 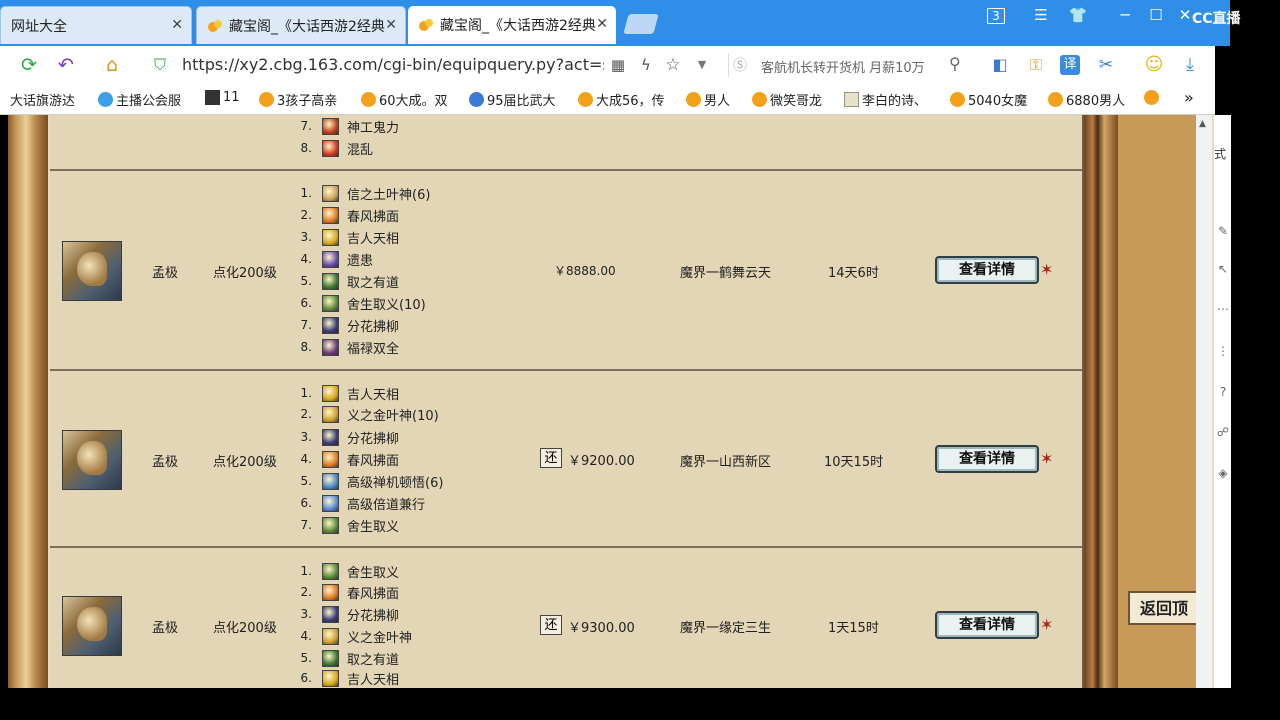 I want to click on bookmark-item: 6880男人, so click(x=1086, y=99).